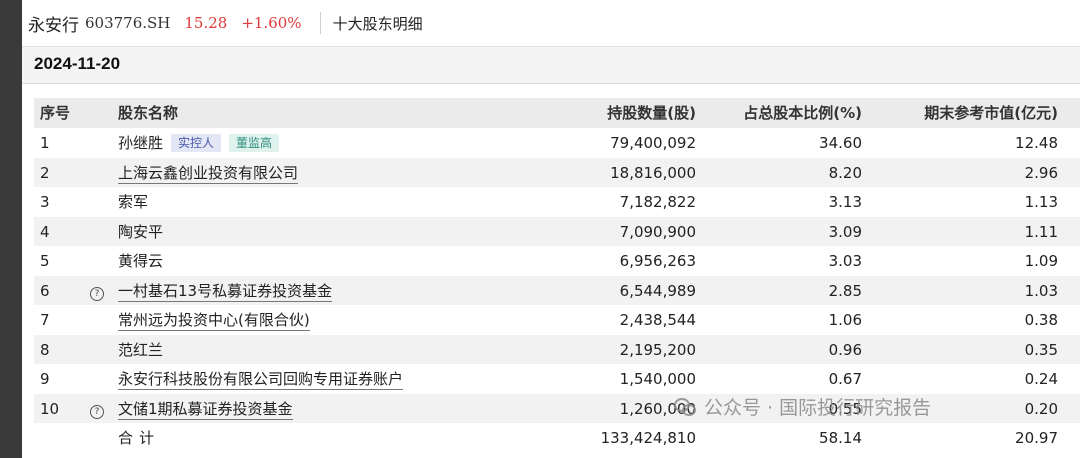  I want to click on table-row: 3 索军 7,182,822 3.13 1.13, so click(557, 202).